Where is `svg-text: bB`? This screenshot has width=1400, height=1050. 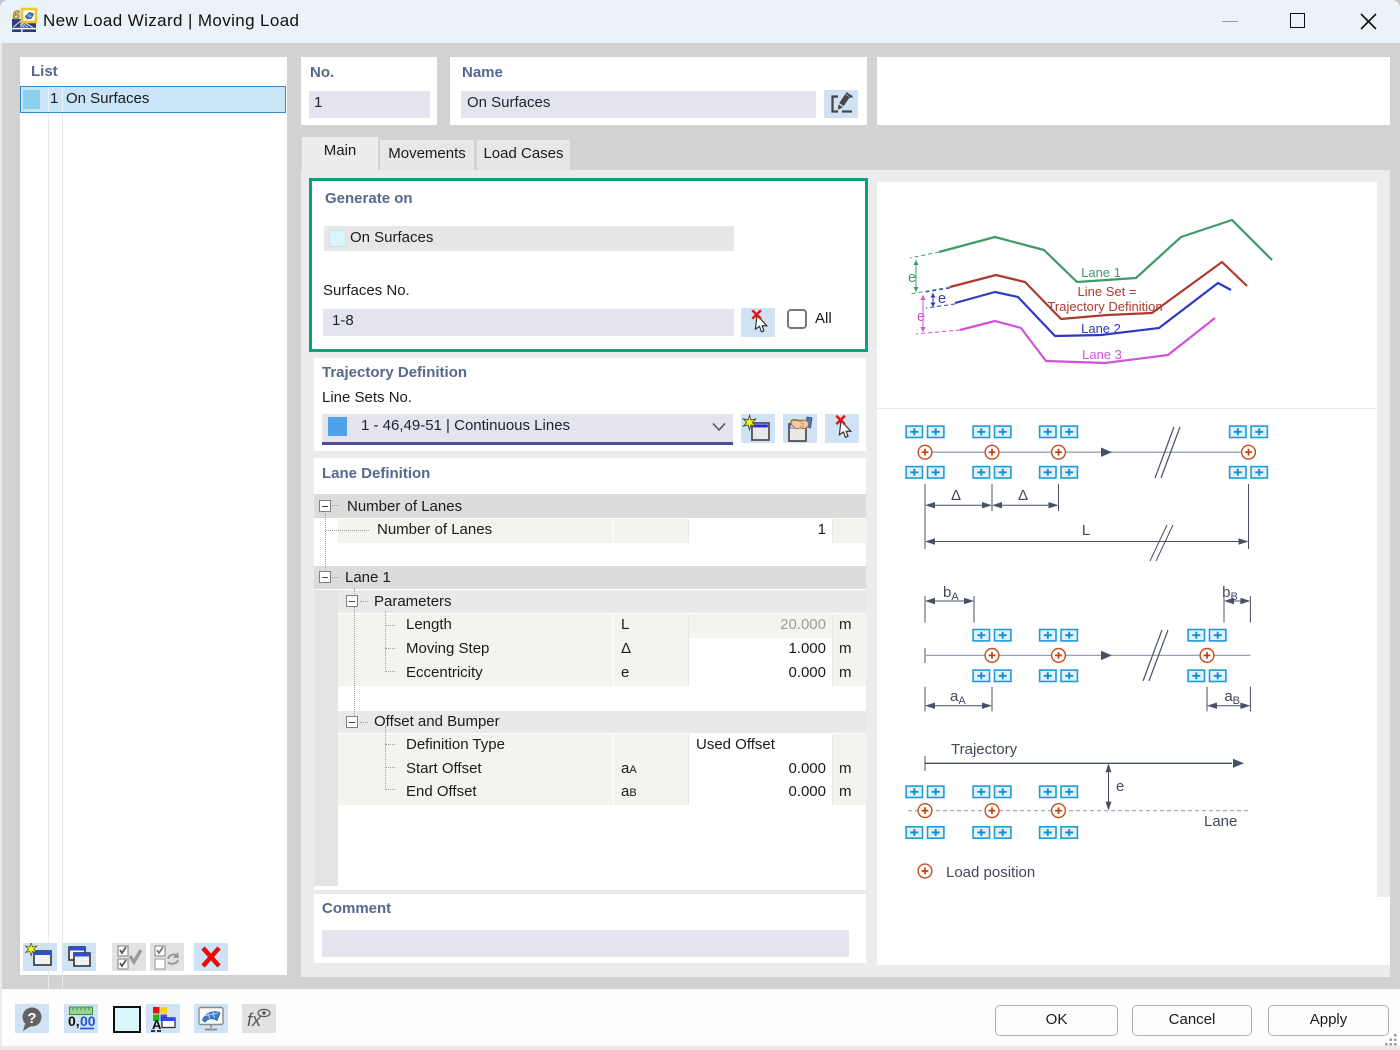 svg-text: bB is located at coordinates (1230, 593).